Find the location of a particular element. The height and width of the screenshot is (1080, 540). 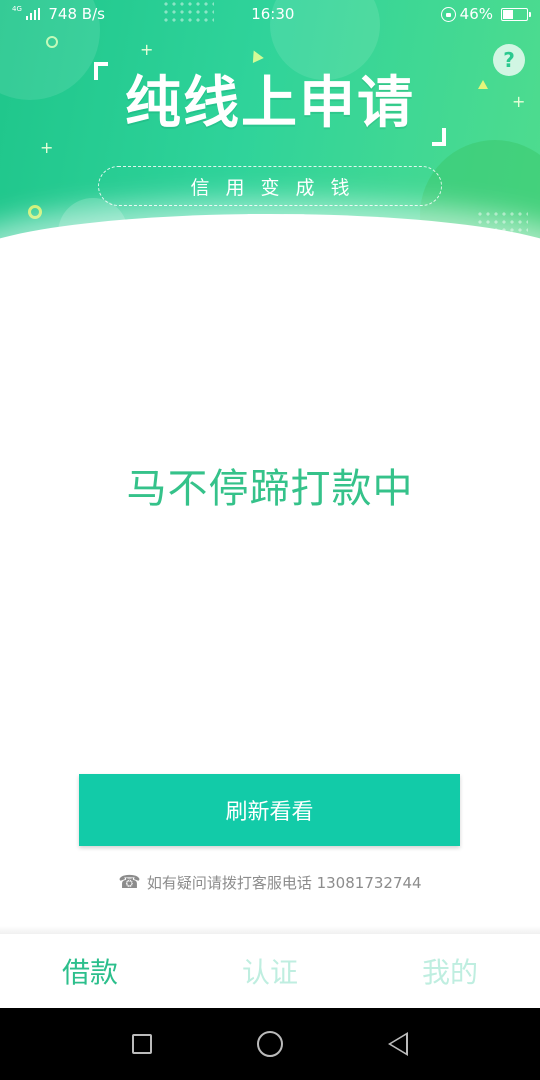

rotation-lock-icon is located at coordinates (448, 14).